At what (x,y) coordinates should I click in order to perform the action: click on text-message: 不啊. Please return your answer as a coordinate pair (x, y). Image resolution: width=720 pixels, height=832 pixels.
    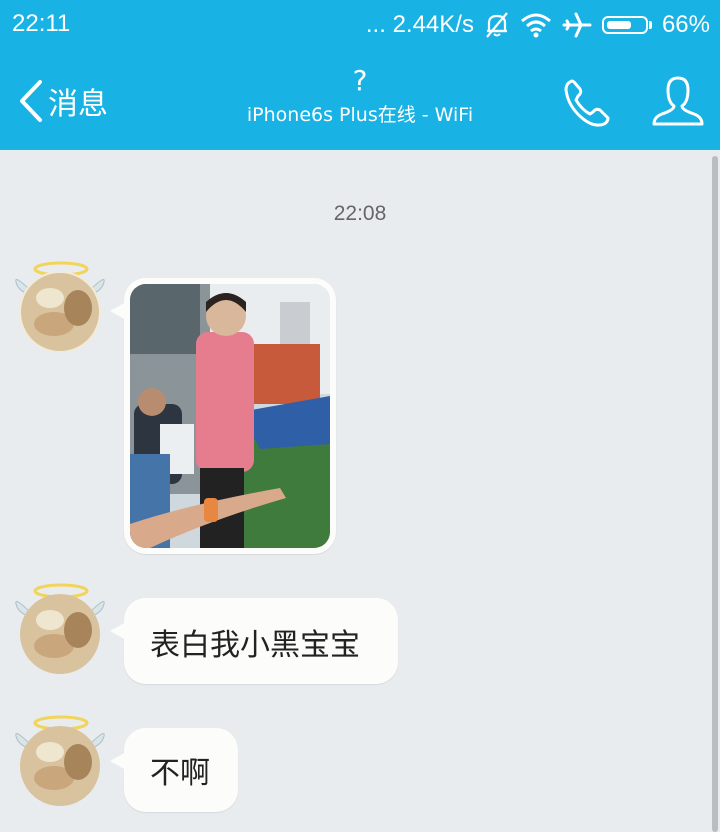
    Looking at the image, I should click on (174, 770).